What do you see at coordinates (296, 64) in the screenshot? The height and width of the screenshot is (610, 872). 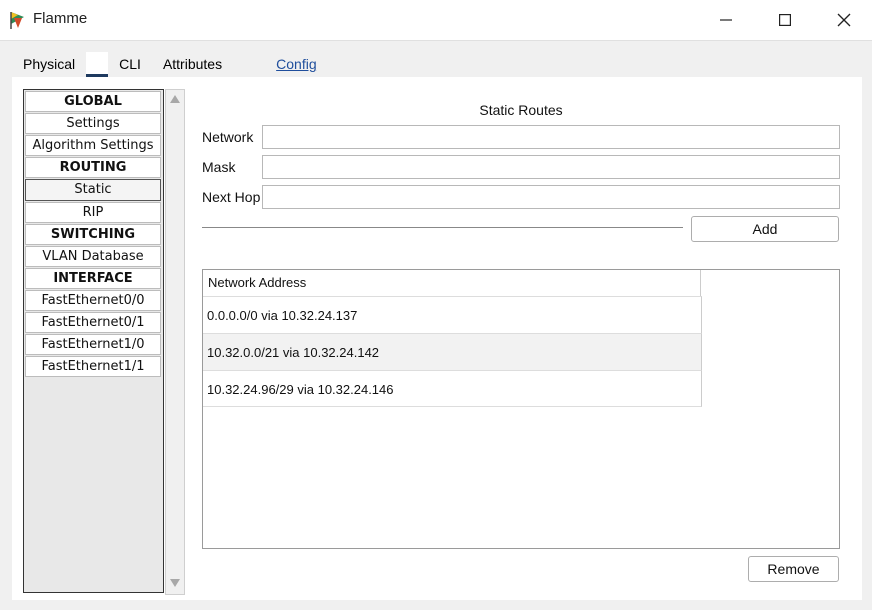 I see `tab-label: Config` at bounding box center [296, 64].